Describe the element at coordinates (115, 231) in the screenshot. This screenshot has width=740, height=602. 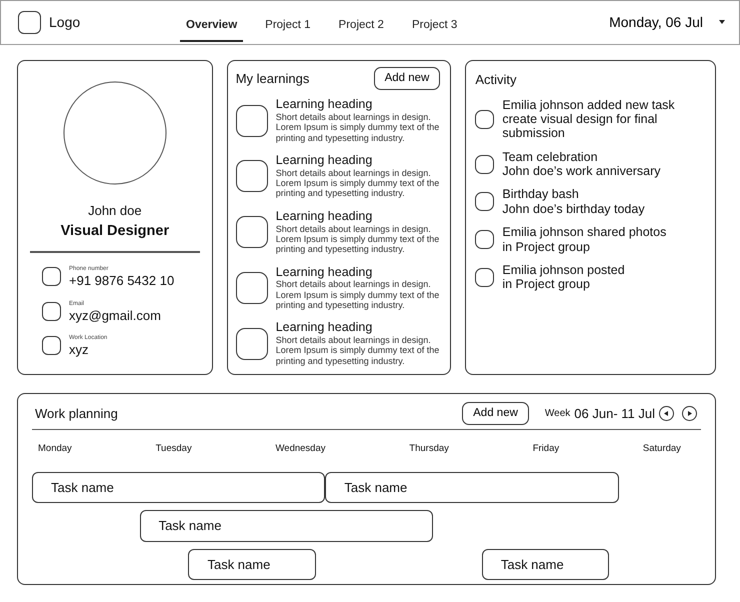
I see `profile-role: Visual Designer` at that location.